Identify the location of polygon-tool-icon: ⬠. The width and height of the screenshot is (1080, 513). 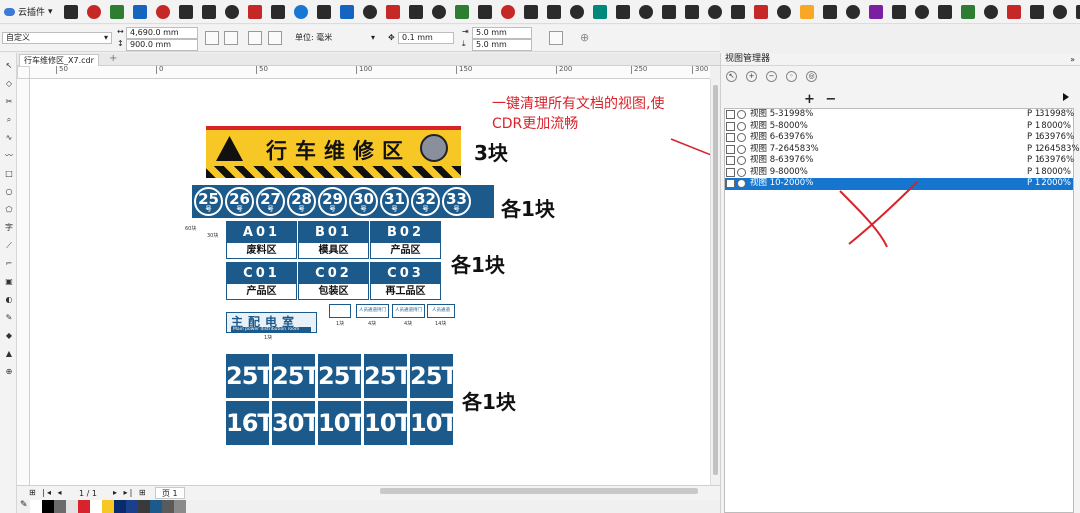
(9, 210).